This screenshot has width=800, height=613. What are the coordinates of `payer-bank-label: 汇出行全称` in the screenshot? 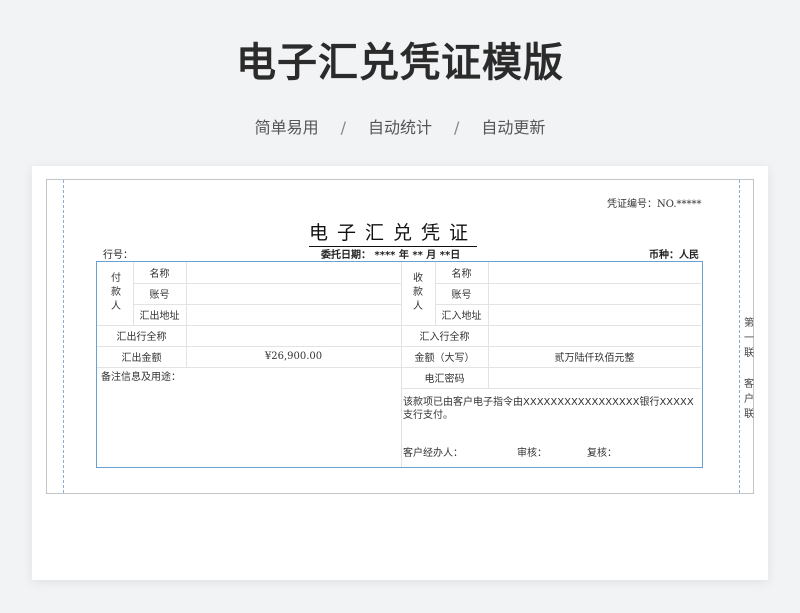 It's located at (141, 337).